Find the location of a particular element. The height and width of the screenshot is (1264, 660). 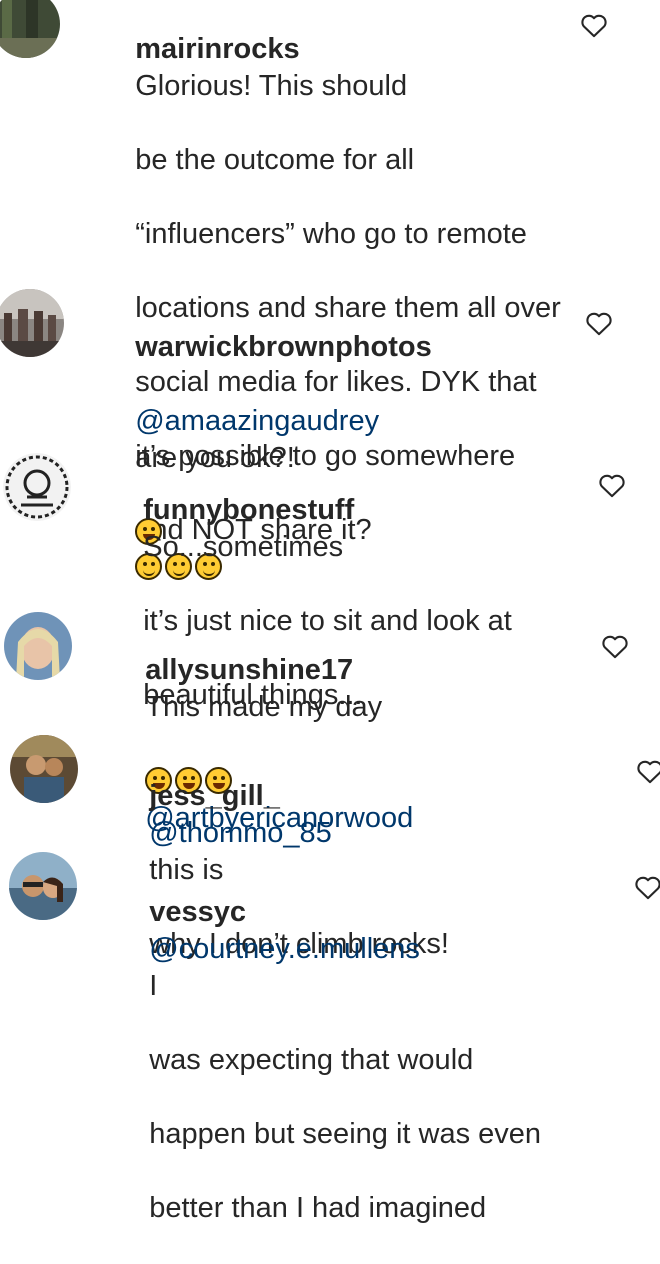

comment-body: This made my day is located at coordinates (264, 707).